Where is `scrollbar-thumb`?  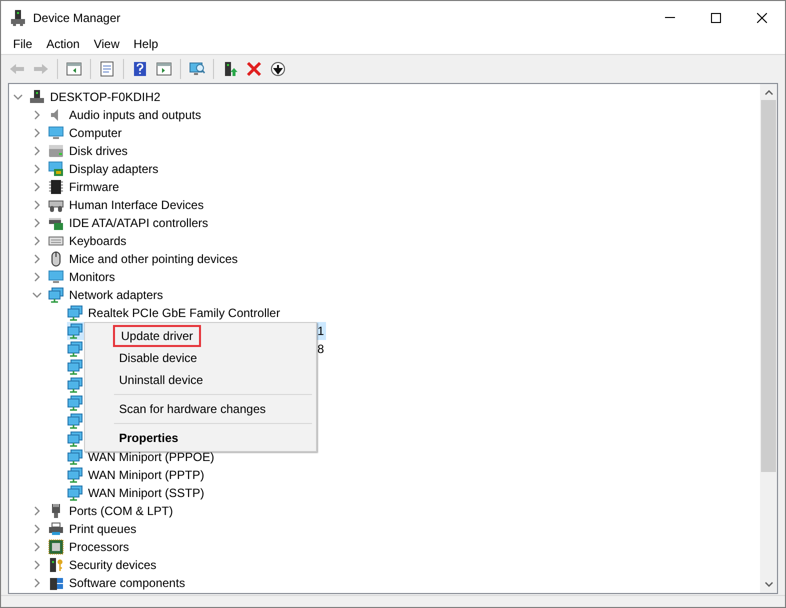 scrollbar-thumb is located at coordinates (768, 286).